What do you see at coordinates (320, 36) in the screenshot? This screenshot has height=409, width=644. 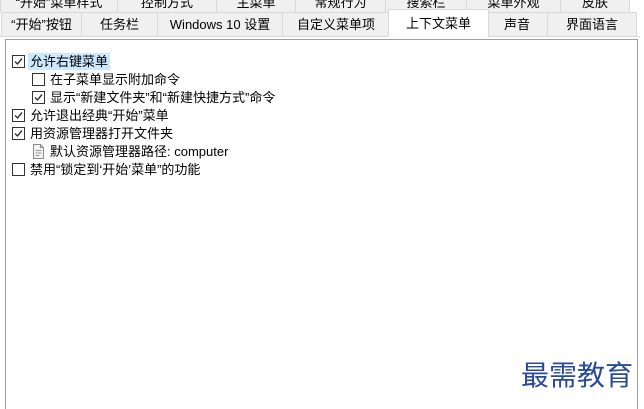 I see `tab-page-border` at bounding box center [320, 36].